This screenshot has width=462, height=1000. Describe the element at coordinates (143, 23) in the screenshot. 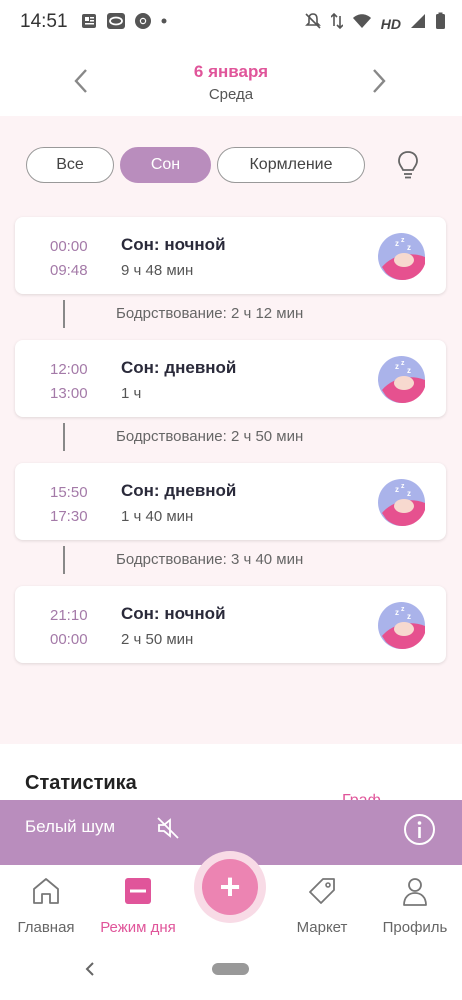

I see `chrome-icon` at that location.